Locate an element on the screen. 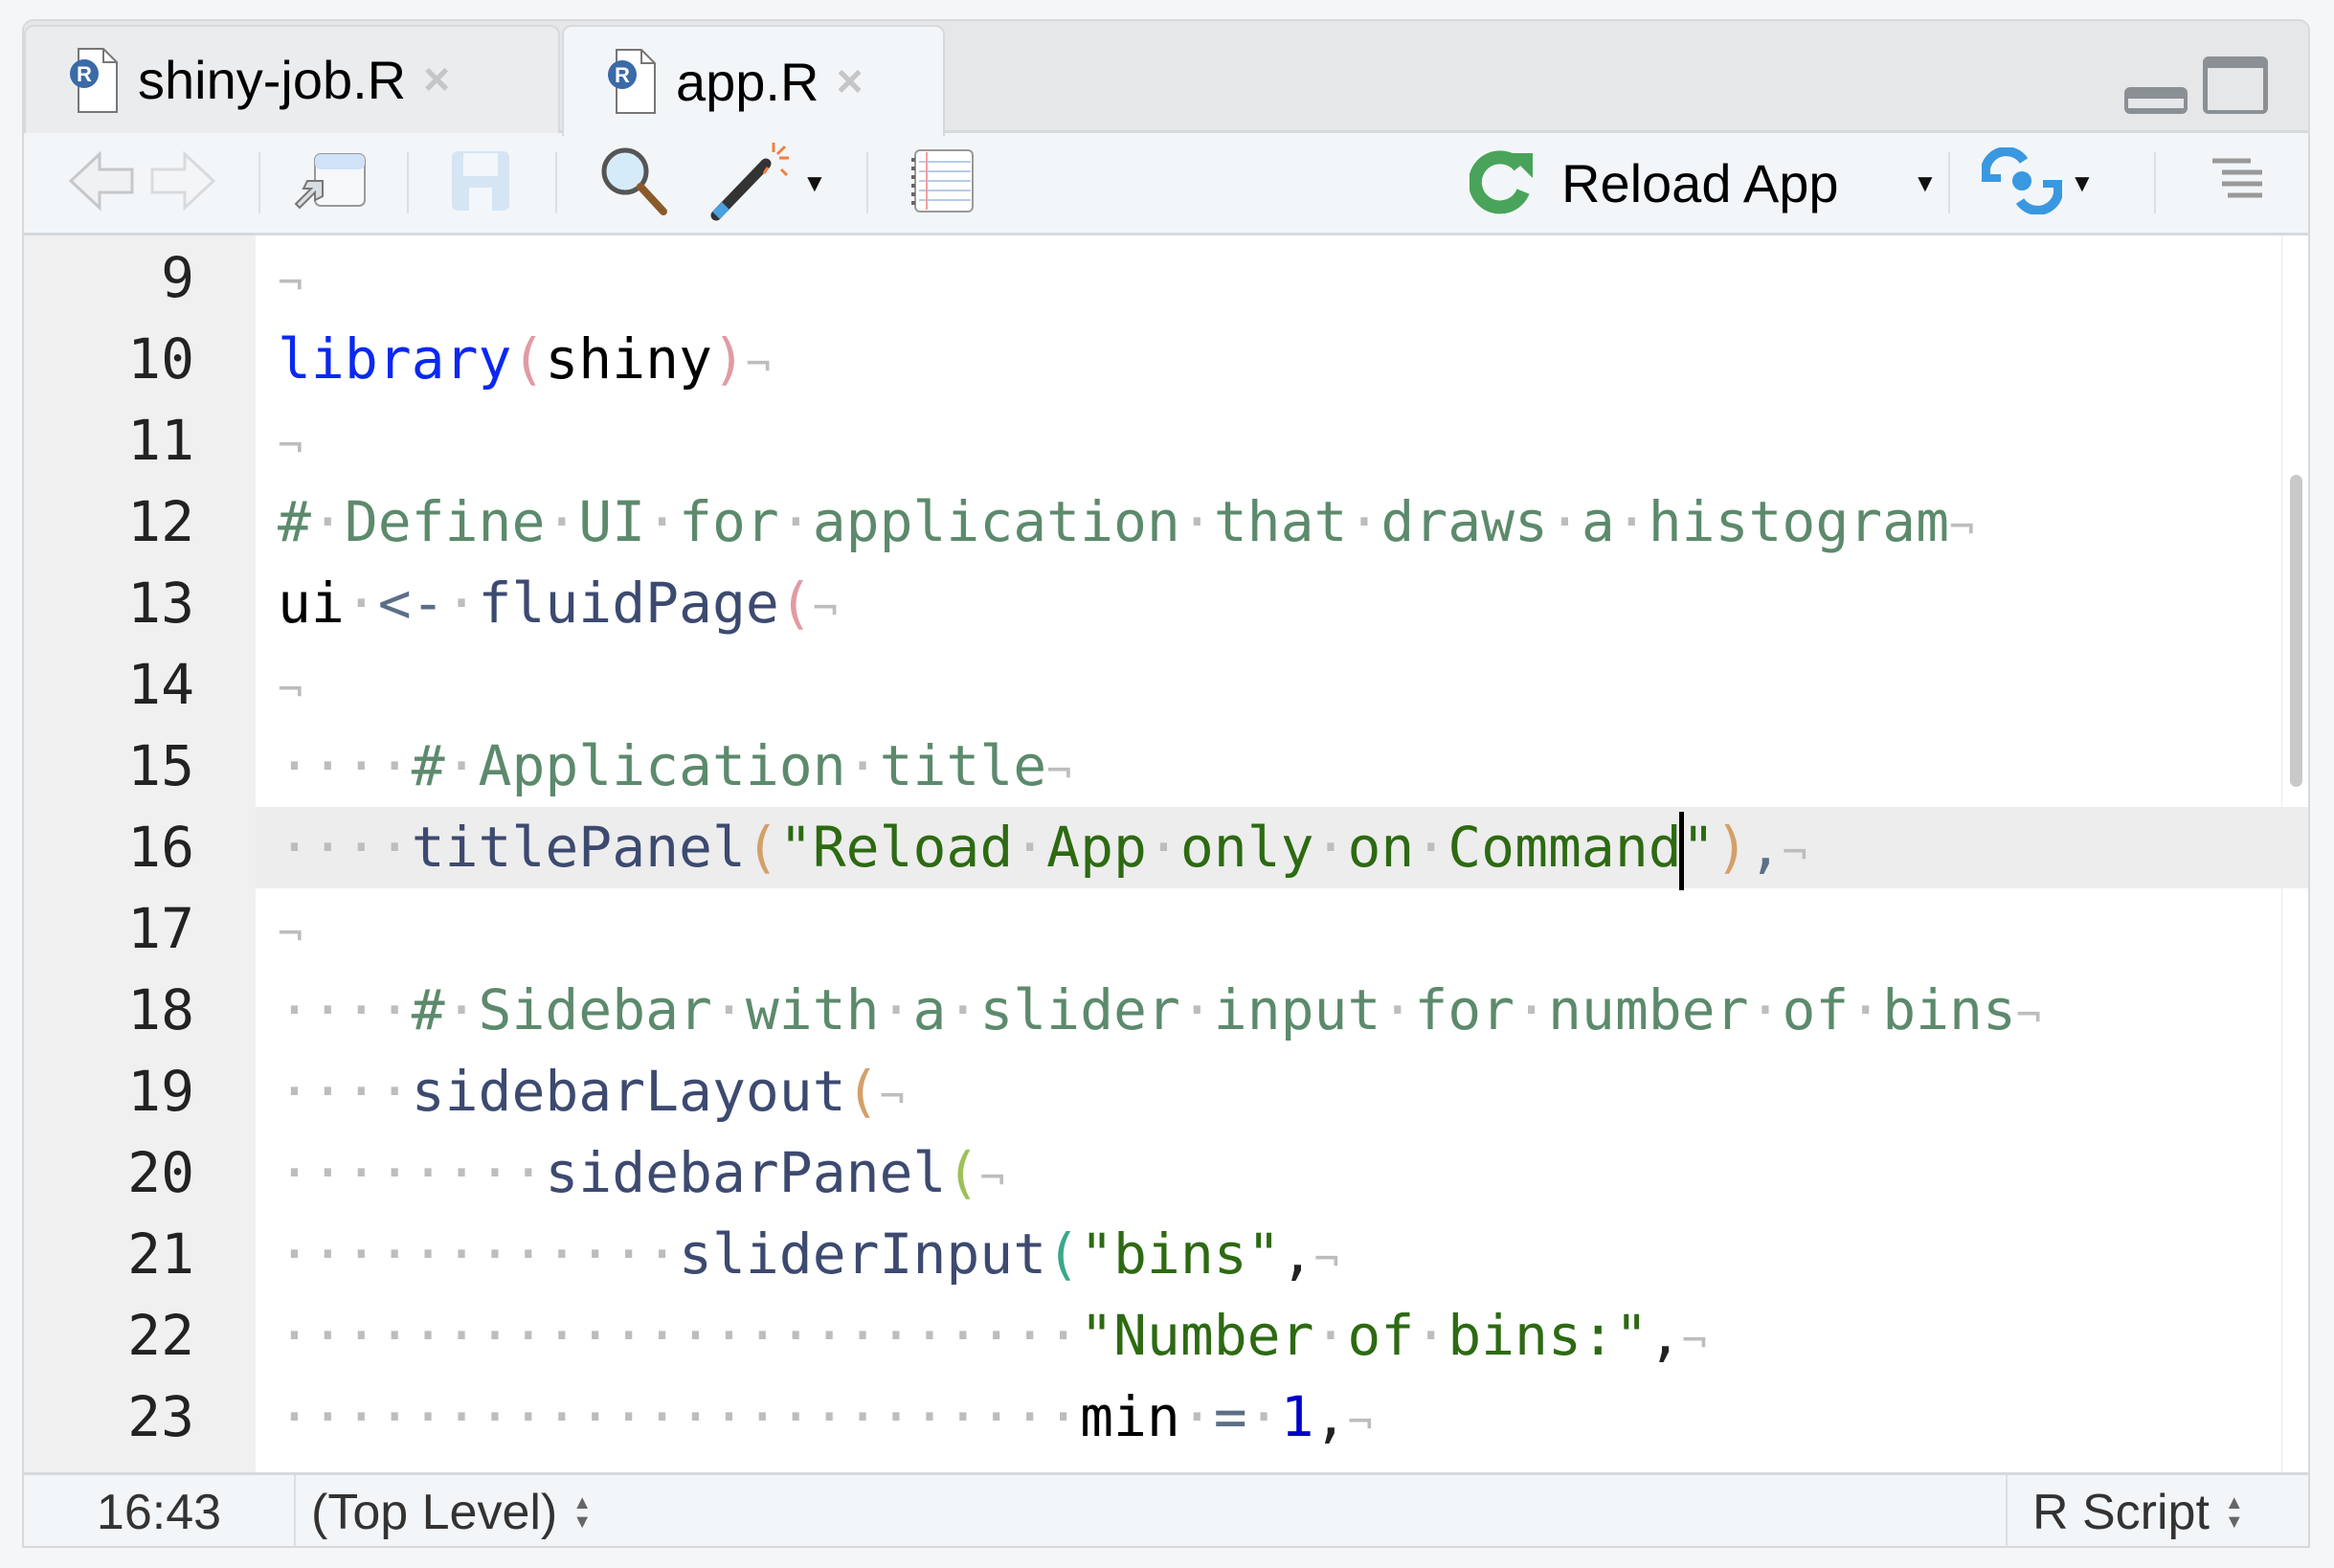 This screenshot has height=1568, width=2334. back-arrow-icon is located at coordinates (101, 183).